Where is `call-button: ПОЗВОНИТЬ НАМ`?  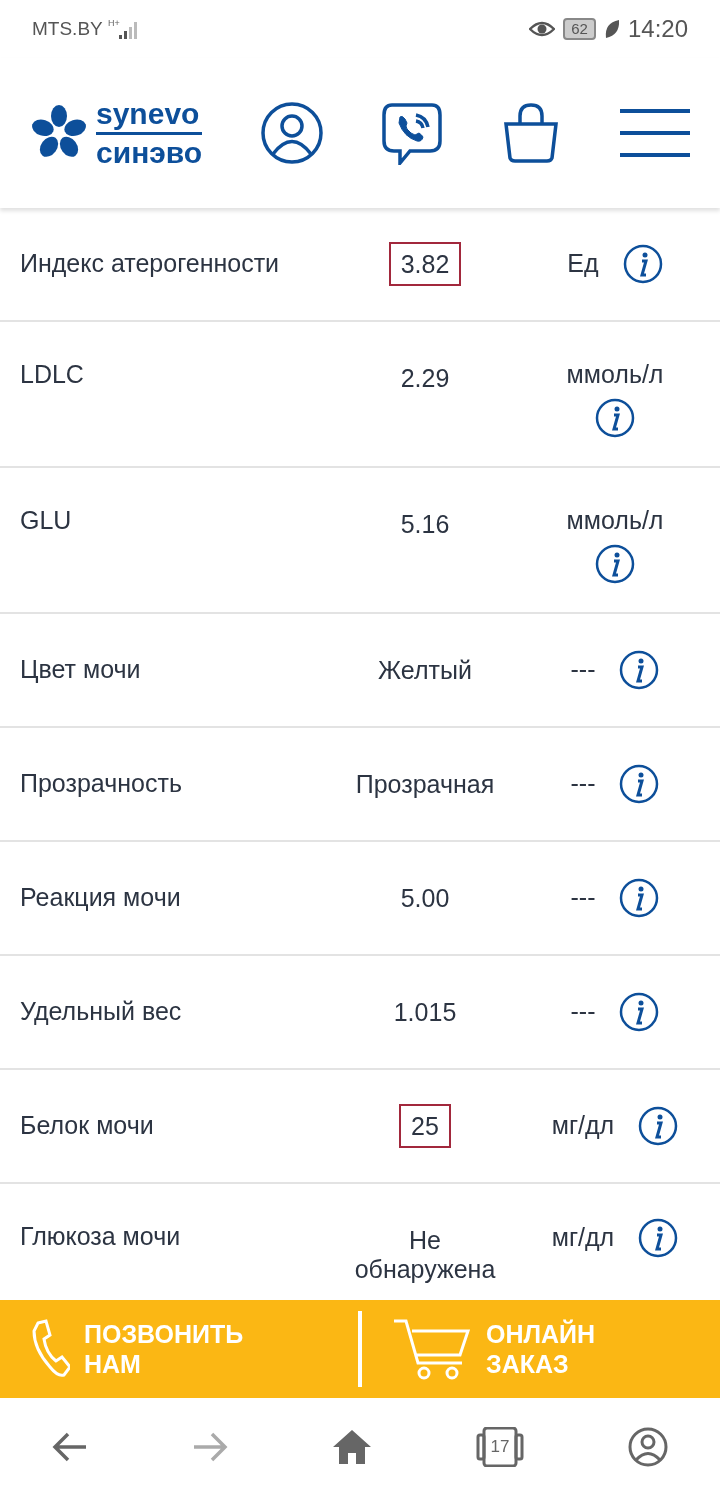 call-button: ПОЗВОНИТЬ НАМ is located at coordinates (179, 1349).